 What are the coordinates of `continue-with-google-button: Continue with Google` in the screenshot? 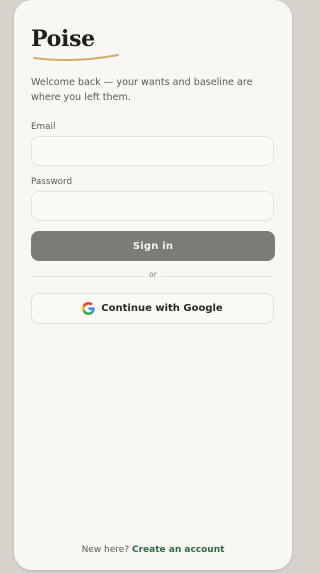 It's located at (152, 308).